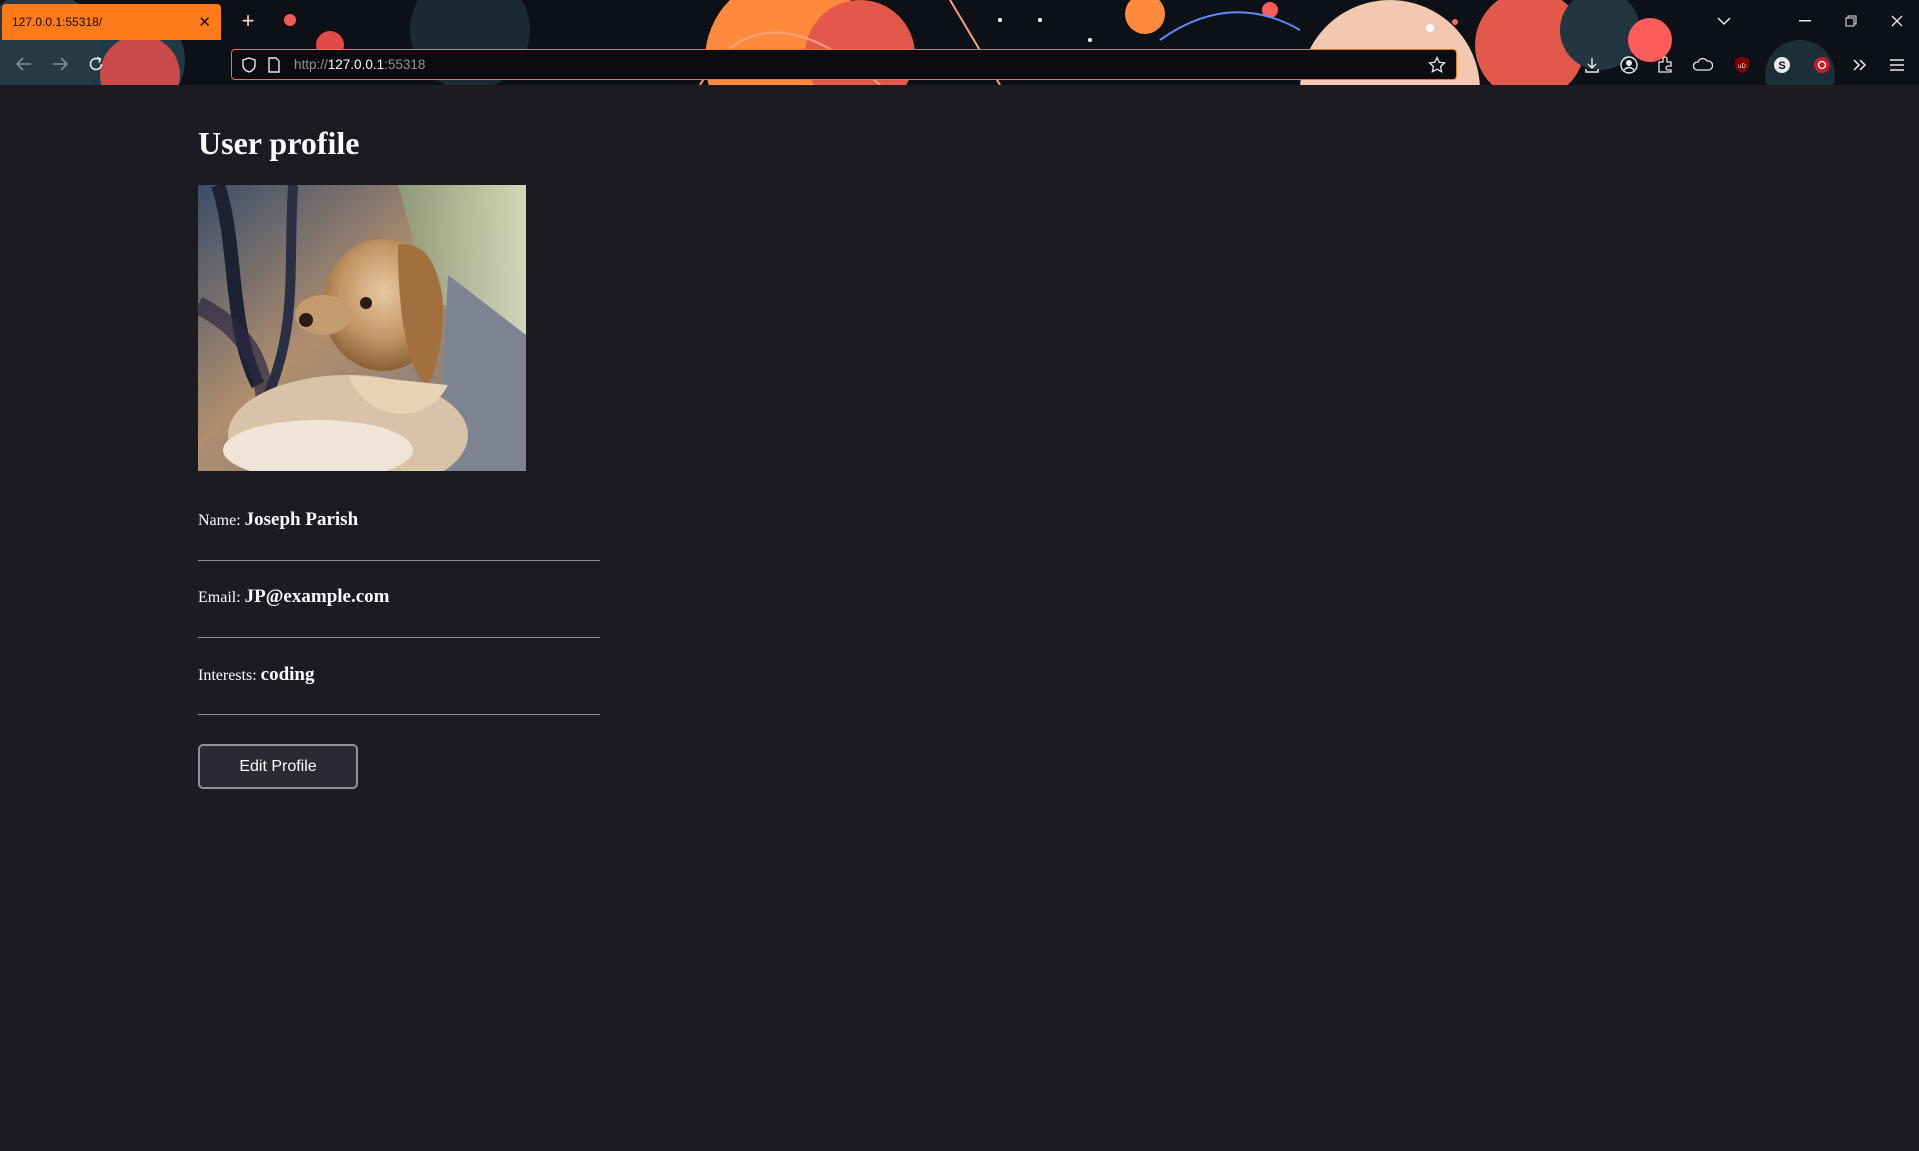  Describe the element at coordinates (24, 64) in the screenshot. I see `back-arrow-icon` at that location.